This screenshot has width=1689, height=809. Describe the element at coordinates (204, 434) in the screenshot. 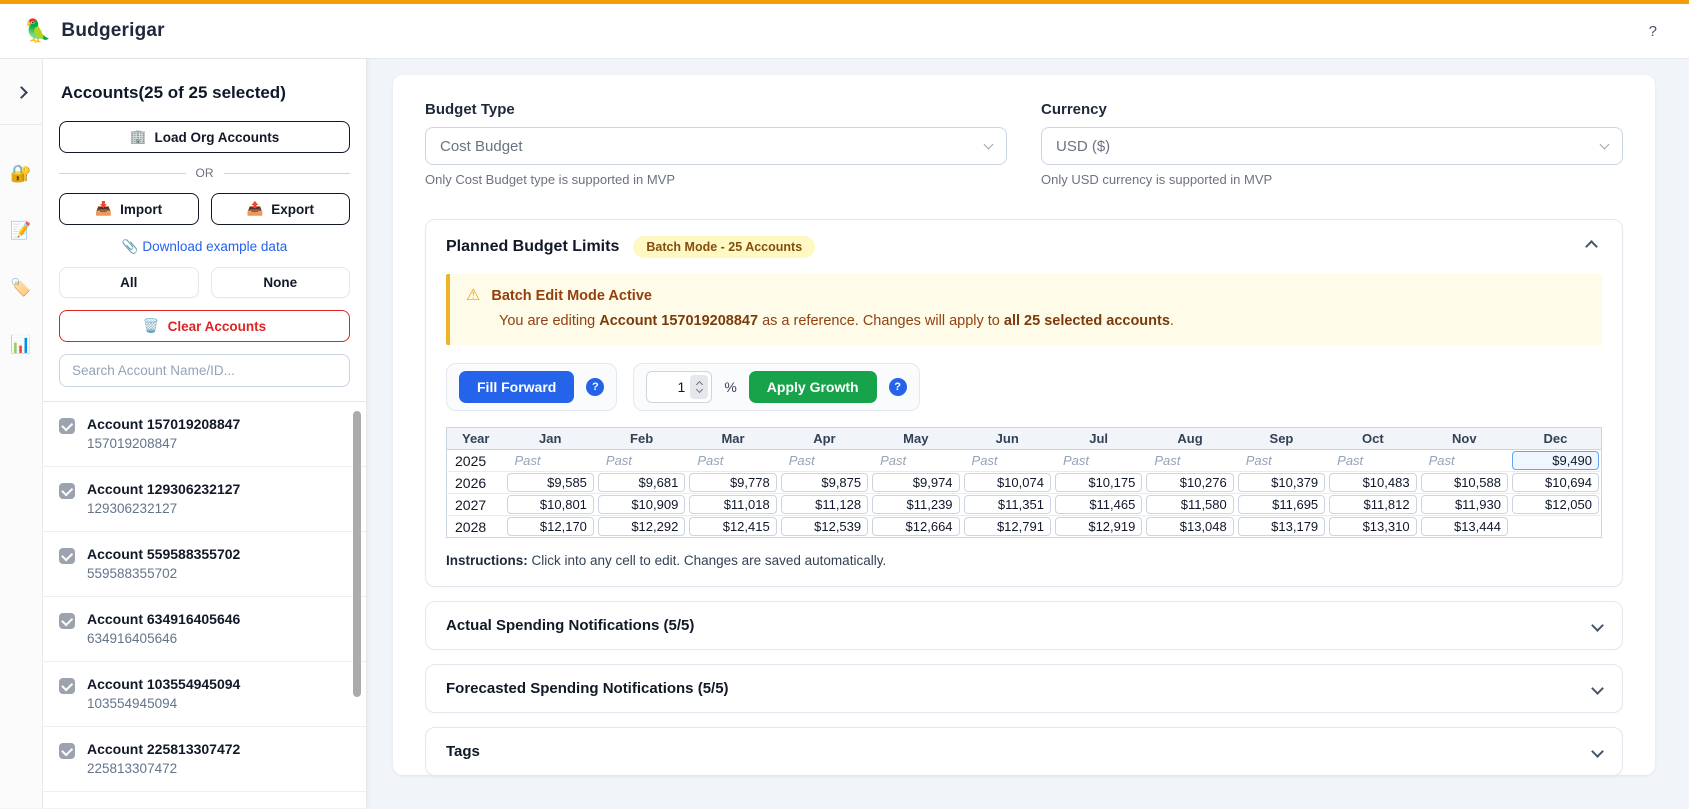

I see `account-list-item: Account 157019208847 157019208847` at that location.